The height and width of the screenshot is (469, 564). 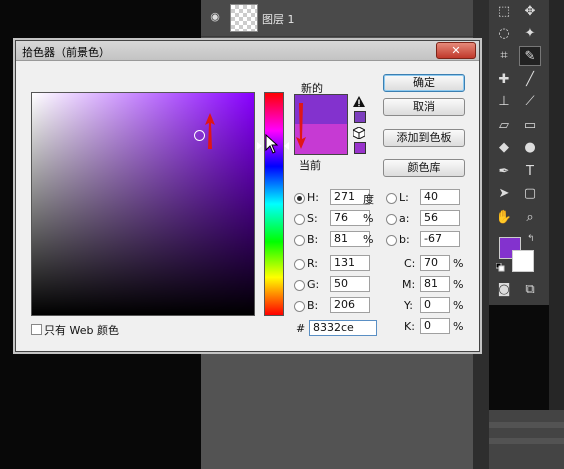 I want to click on current-color-label: 当前, so click(x=310, y=165).